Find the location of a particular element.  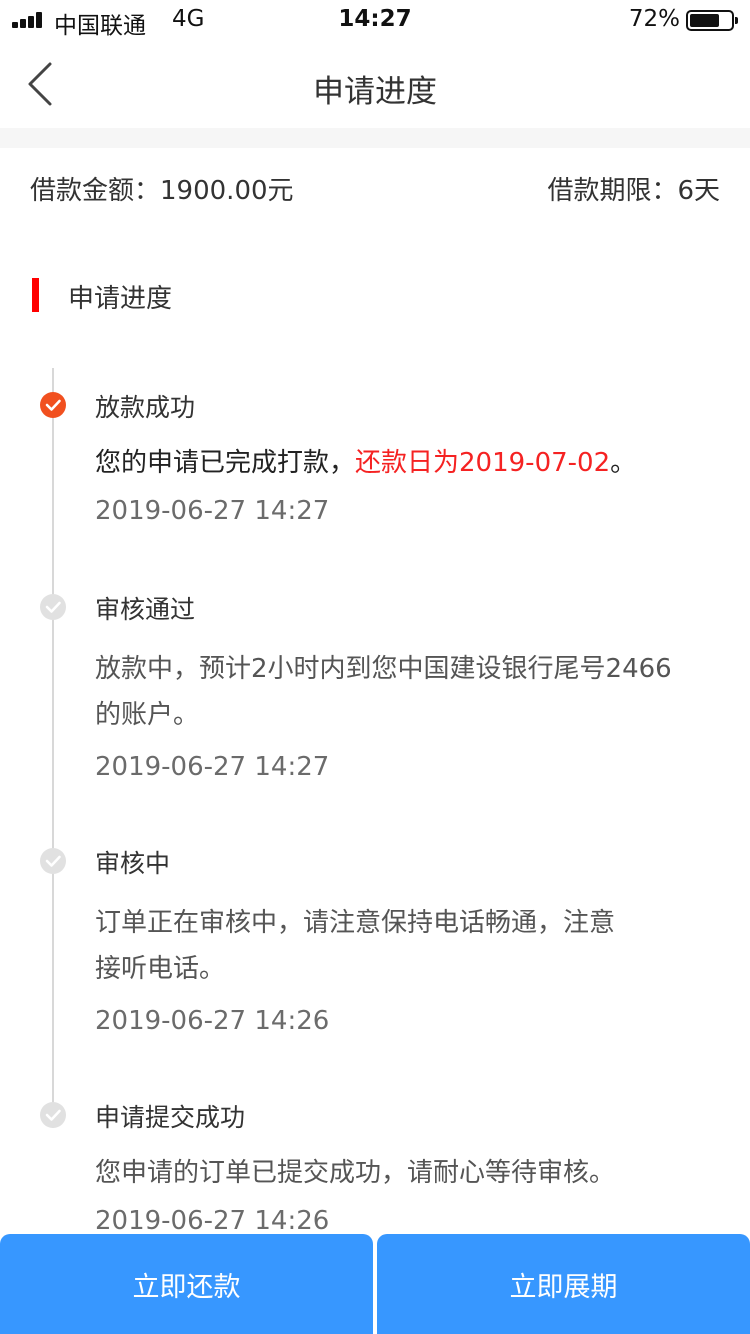

section-accent-bar is located at coordinates (35, 295).